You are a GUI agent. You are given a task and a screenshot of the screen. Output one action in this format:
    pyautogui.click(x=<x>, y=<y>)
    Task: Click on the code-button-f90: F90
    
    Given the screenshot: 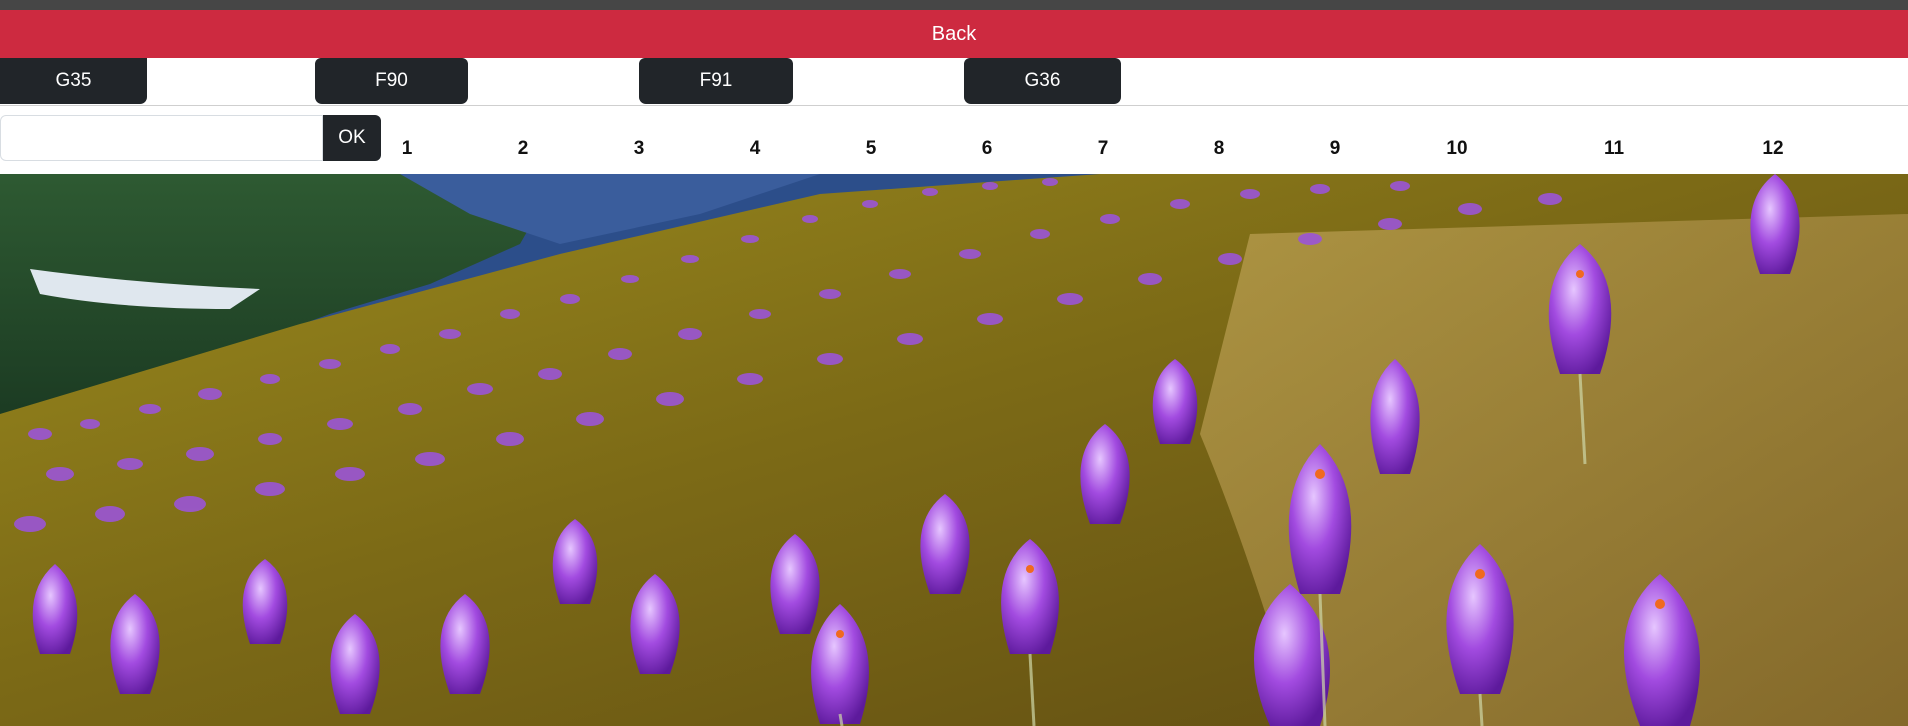 What is the action you would take?
    pyautogui.click(x=391, y=81)
    